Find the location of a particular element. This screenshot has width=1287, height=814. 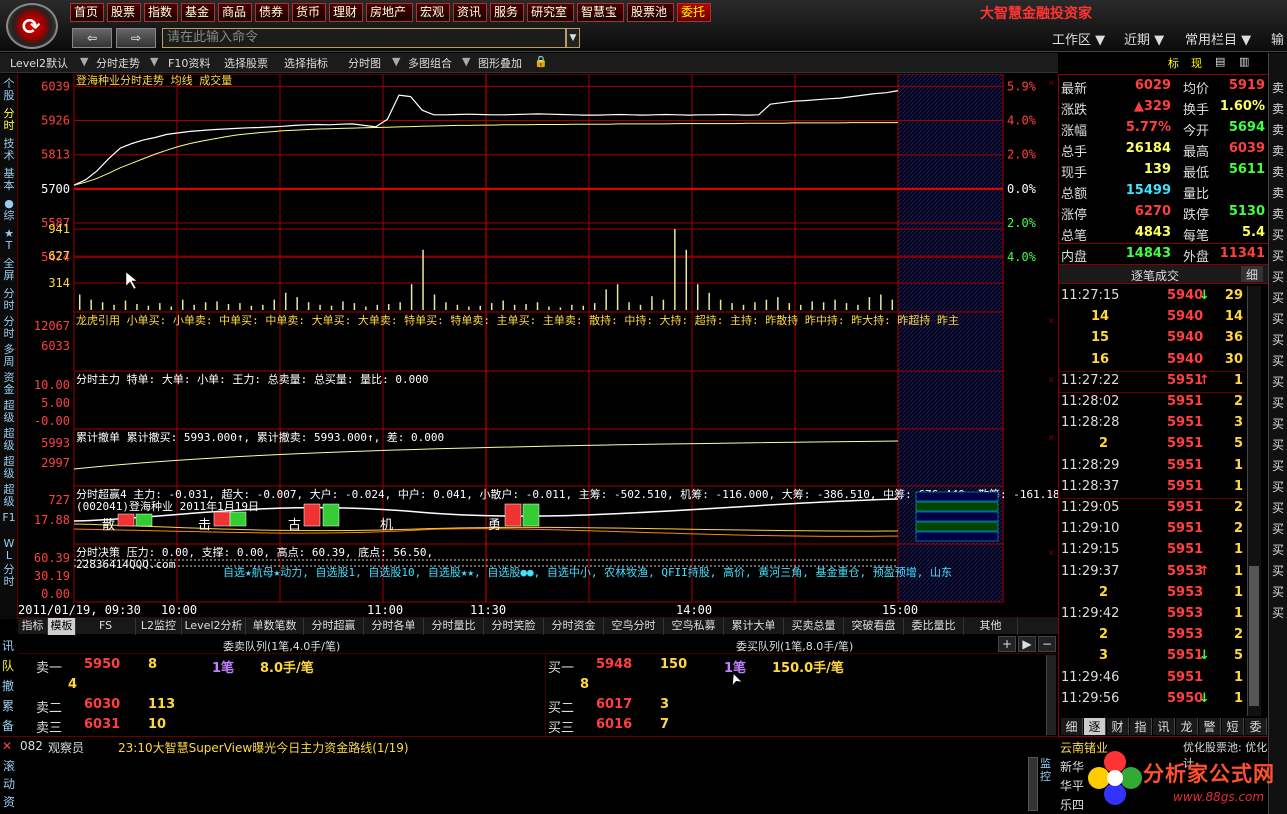

nav-item: 智慧宝 is located at coordinates (600, 12).